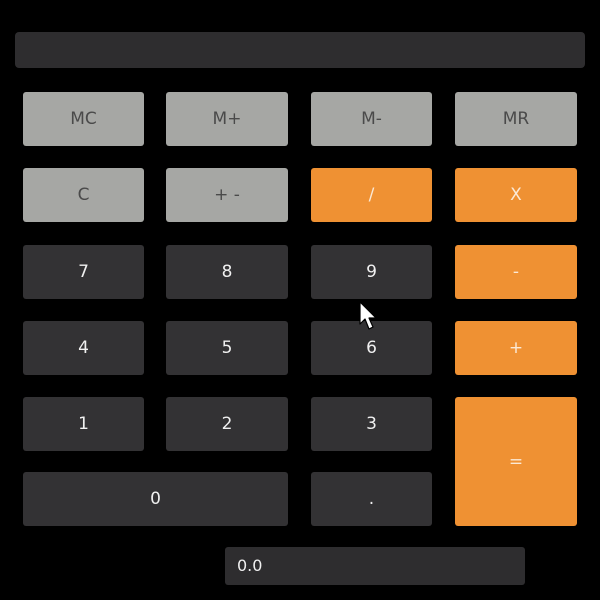 Image resolution: width=600 pixels, height=600 pixels. What do you see at coordinates (300, 50) in the screenshot?
I see `calculator-display` at bounding box center [300, 50].